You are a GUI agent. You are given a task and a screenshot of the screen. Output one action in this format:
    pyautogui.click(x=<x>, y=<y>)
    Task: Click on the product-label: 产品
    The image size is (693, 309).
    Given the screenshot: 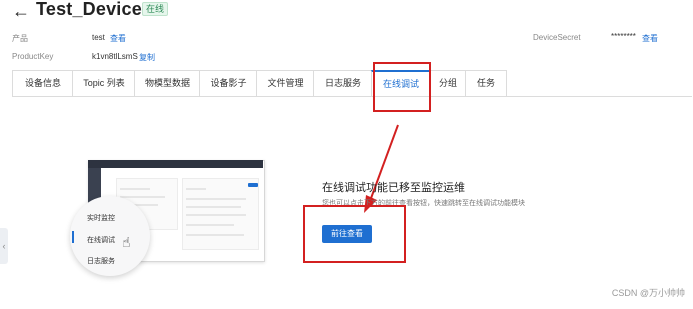 What is the action you would take?
    pyautogui.click(x=20, y=38)
    